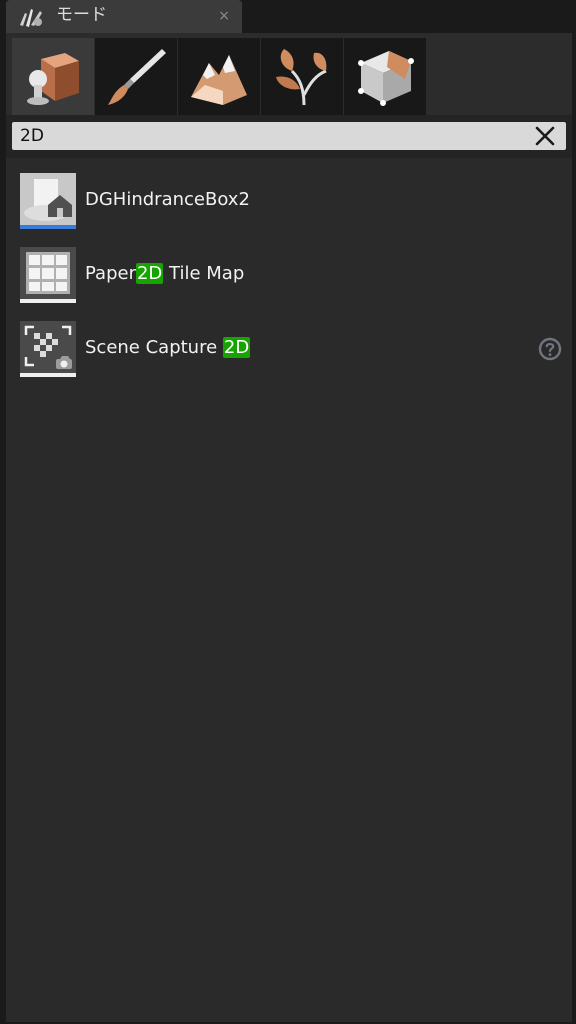  What do you see at coordinates (53, 79) in the screenshot?
I see `placement-cube-icon` at bounding box center [53, 79].